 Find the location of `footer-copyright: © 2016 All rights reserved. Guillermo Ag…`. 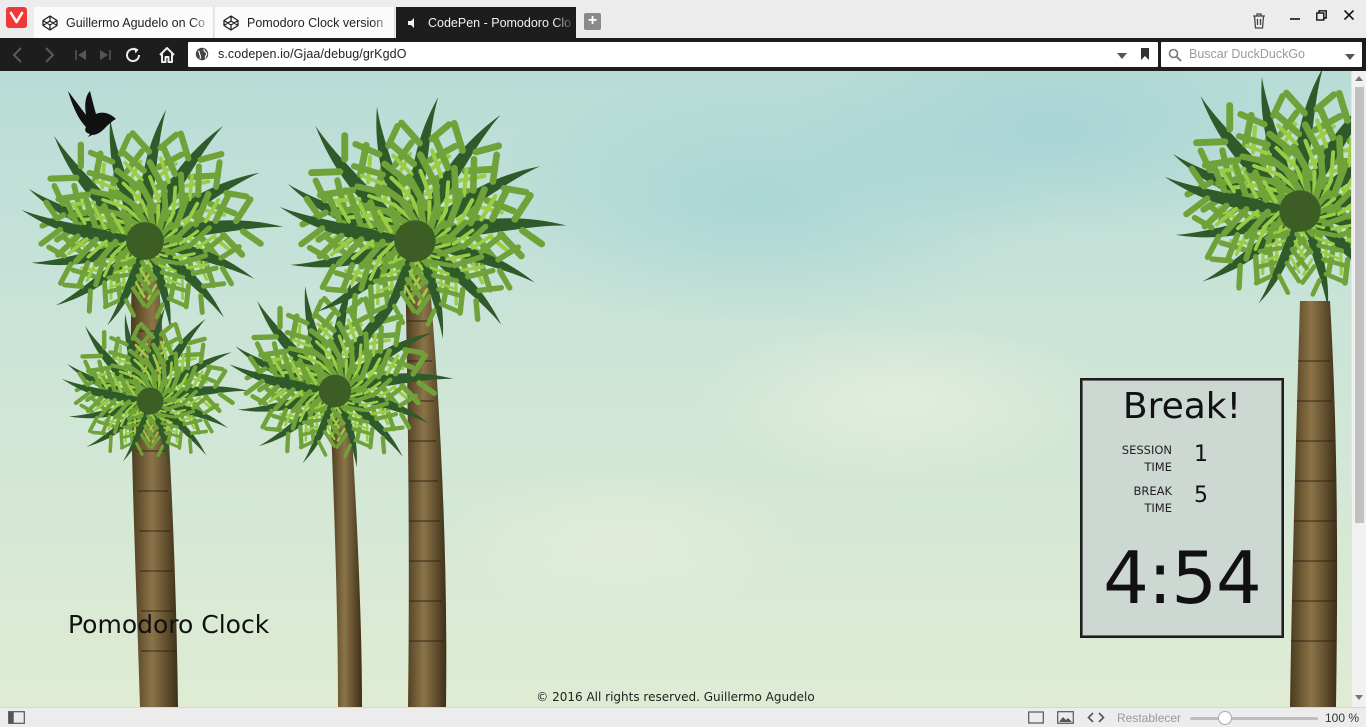

footer-copyright: © 2016 All rights reserved. Guillermo Ag… is located at coordinates (675, 697).